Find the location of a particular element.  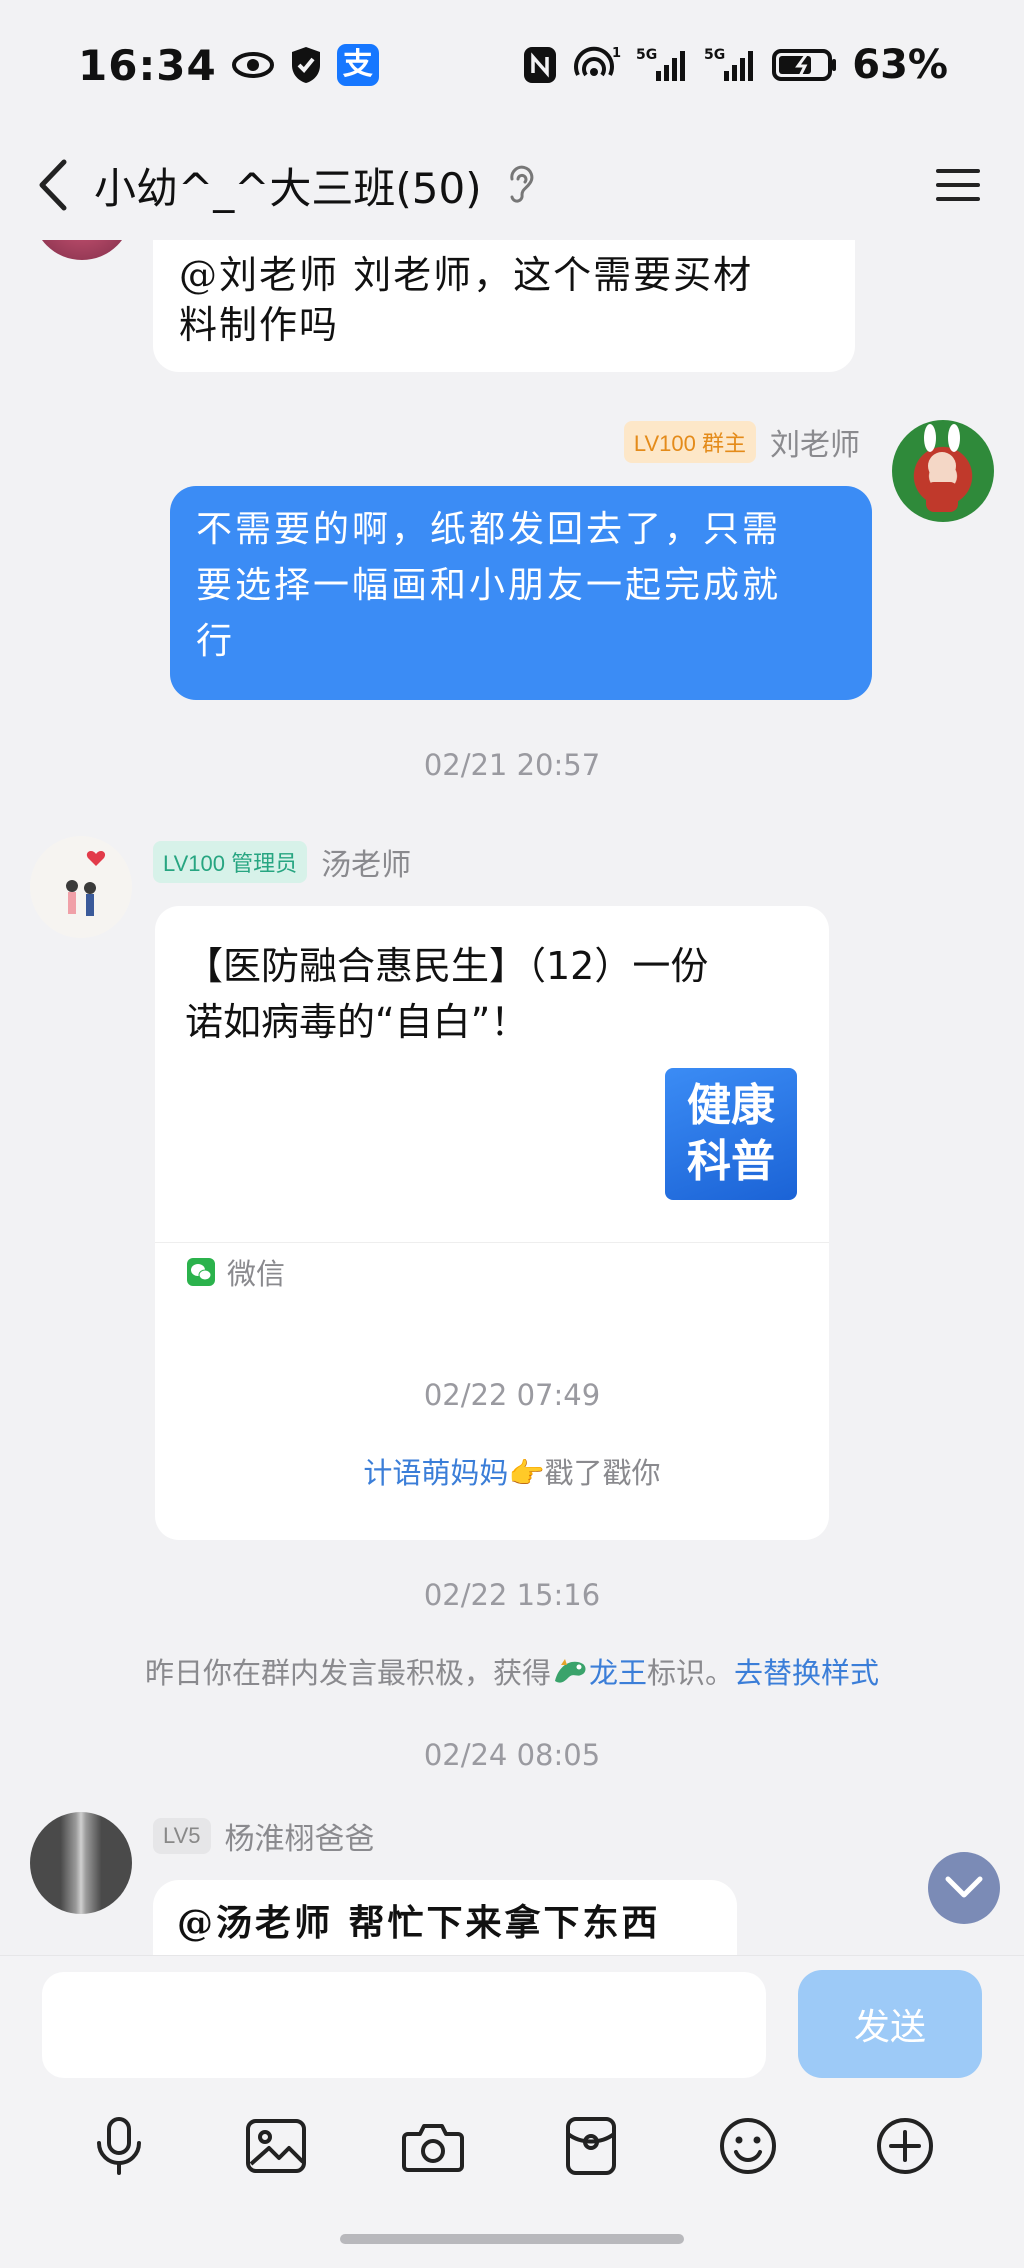

nfc-icon is located at coordinates (540, 65).